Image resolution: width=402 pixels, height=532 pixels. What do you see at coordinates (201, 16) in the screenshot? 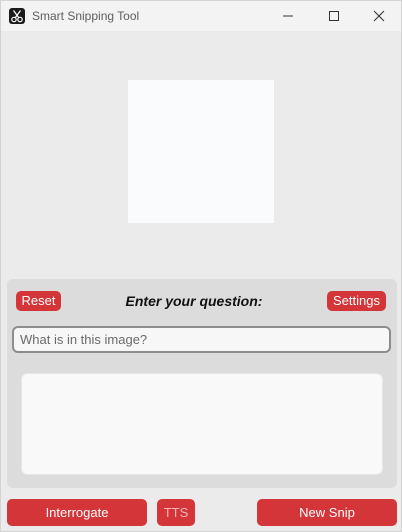
I see `title-bar: Smart Snipping Tool` at bounding box center [201, 16].